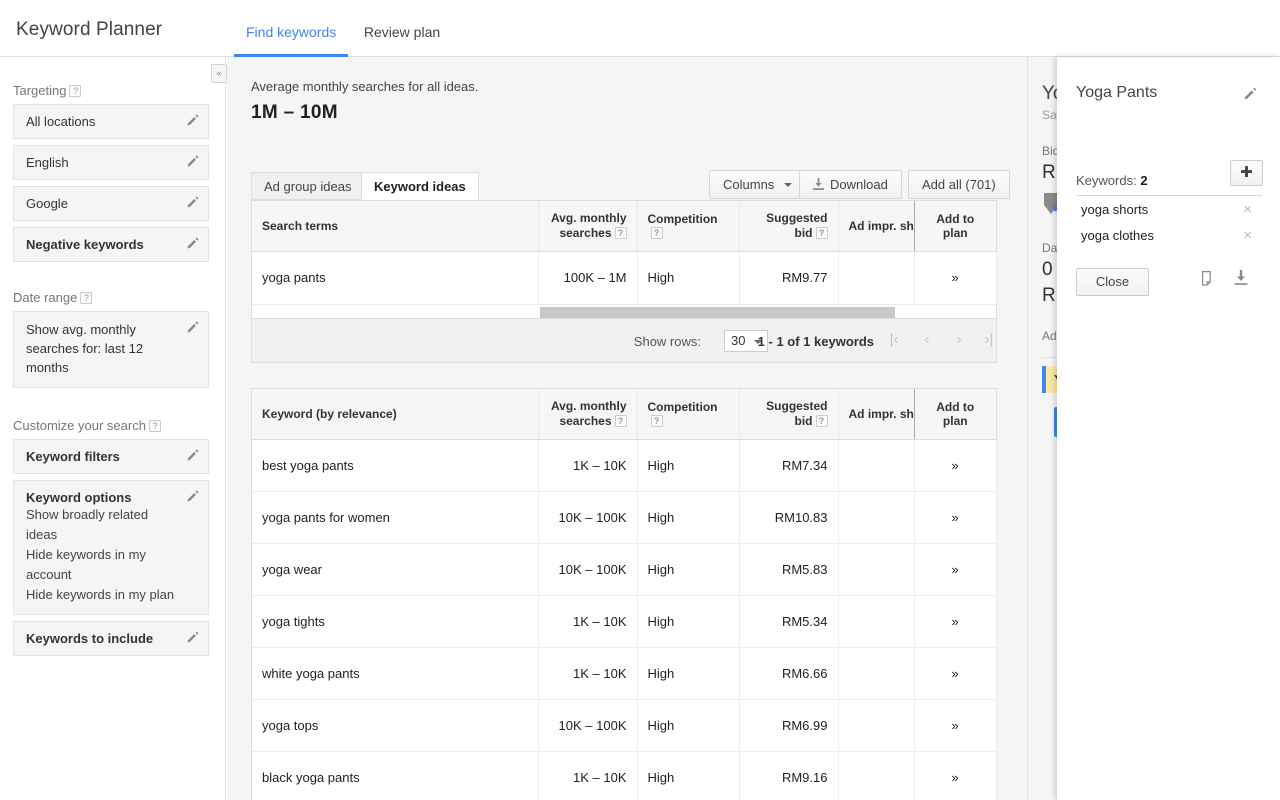 This screenshot has width=1280, height=800. I want to click on columns-button: Columns, so click(757, 184).